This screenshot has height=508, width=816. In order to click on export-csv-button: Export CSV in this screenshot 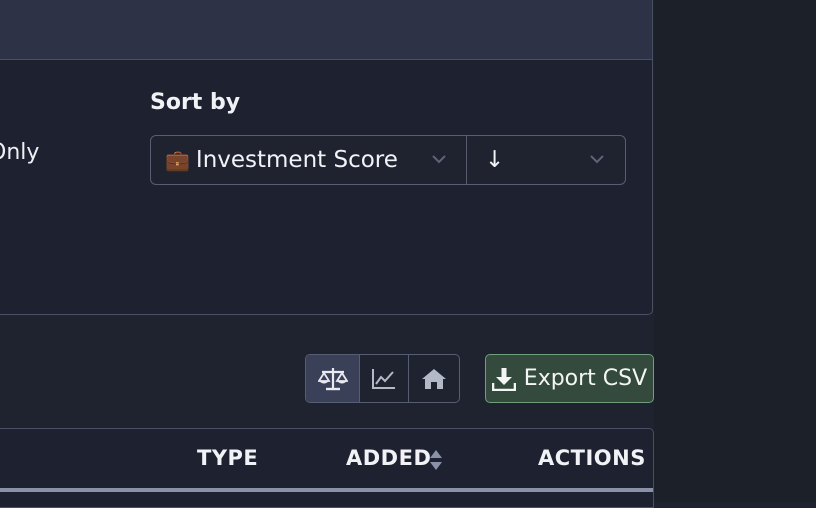, I will do `click(569, 378)`.